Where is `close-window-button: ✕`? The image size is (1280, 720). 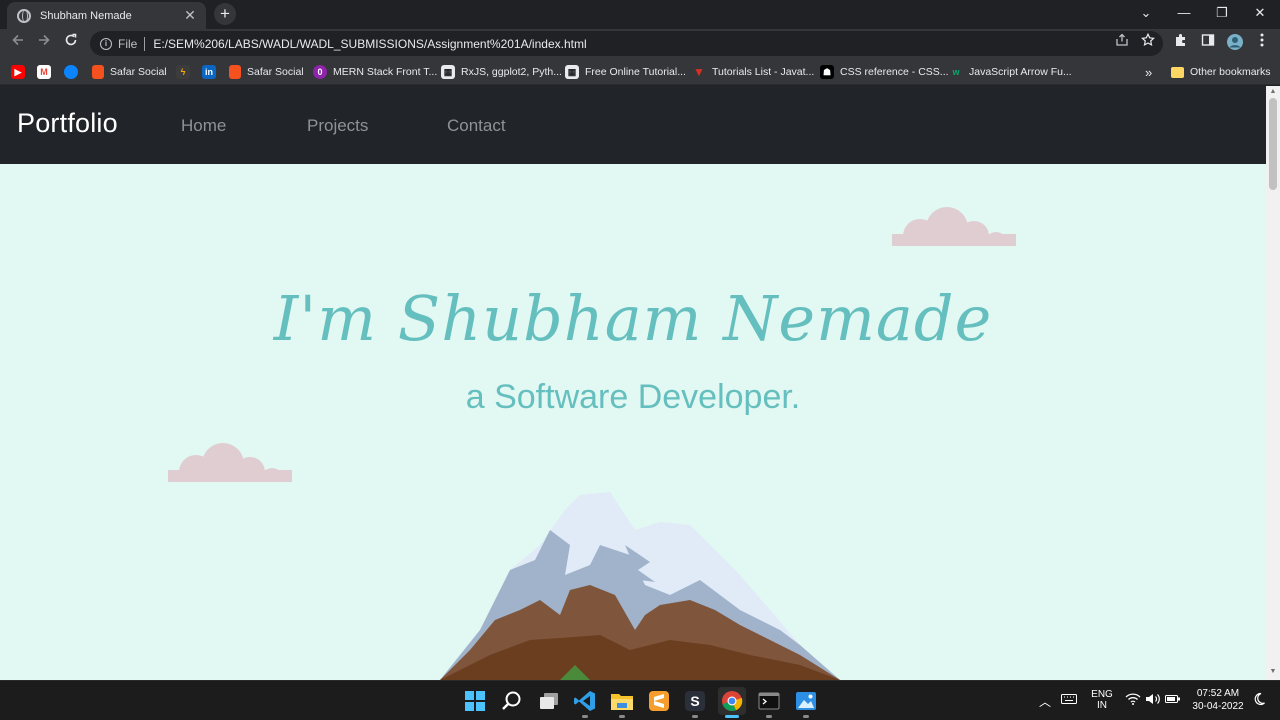
close-window-button: ✕ is located at coordinates (1260, 13).